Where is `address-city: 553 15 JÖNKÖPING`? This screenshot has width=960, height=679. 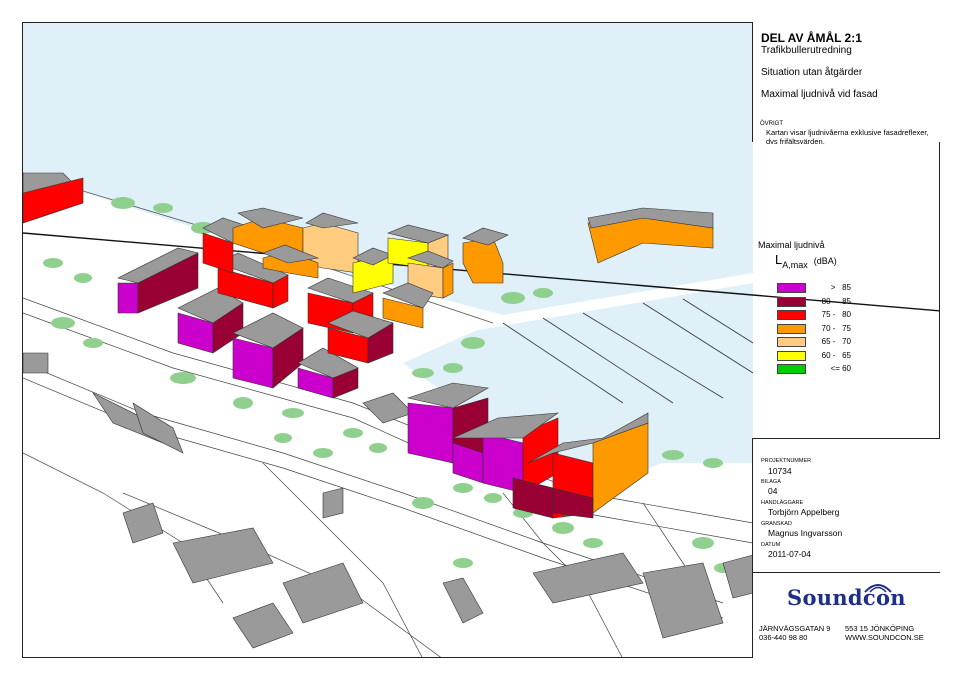
address-city: 553 15 JÖNKÖPING is located at coordinates (880, 628).